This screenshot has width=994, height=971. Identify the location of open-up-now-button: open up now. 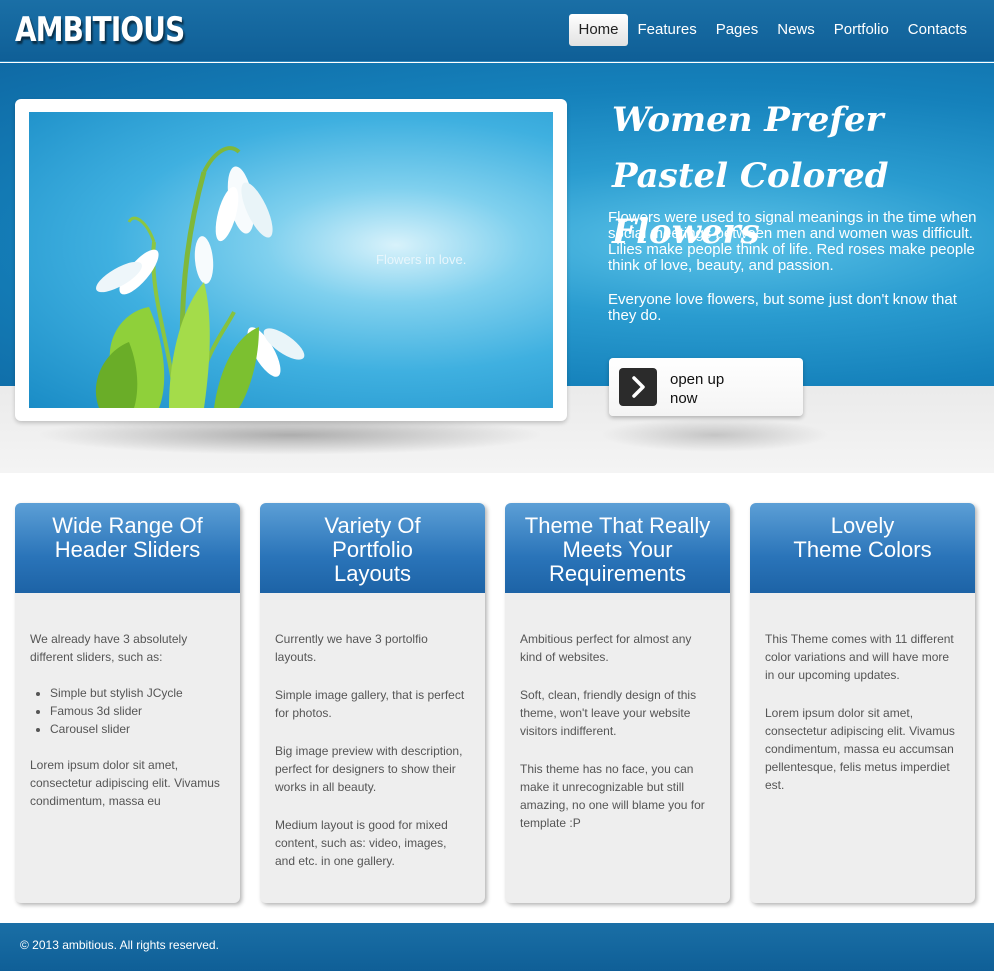
(706, 387).